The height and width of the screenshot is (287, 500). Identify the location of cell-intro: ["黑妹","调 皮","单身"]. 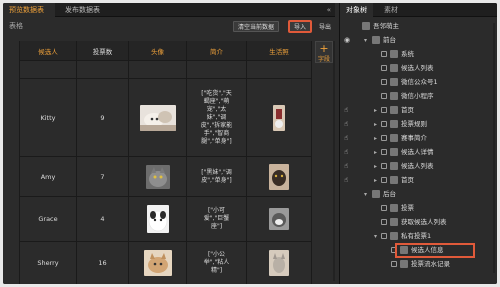
(217, 176).